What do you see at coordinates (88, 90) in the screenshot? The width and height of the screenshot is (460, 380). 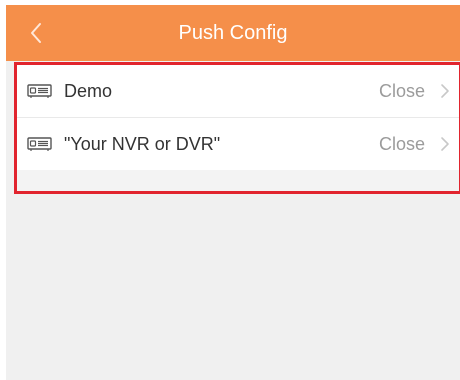 I see `device-name: Demo` at bounding box center [88, 90].